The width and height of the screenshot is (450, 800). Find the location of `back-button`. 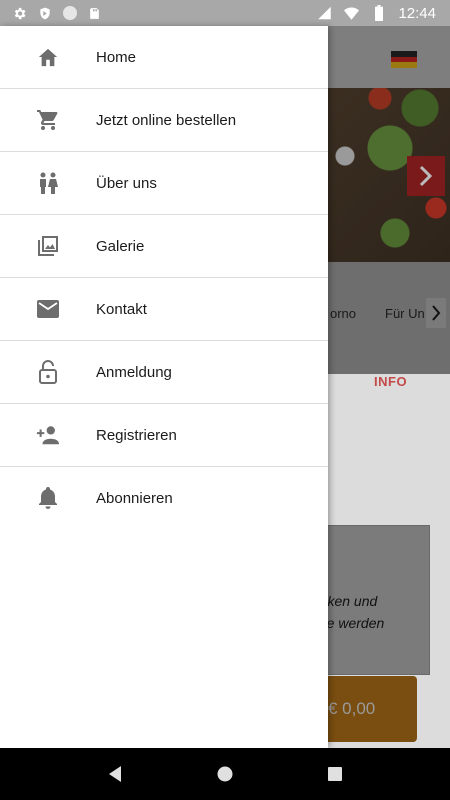

back-button is located at coordinates (115, 774).